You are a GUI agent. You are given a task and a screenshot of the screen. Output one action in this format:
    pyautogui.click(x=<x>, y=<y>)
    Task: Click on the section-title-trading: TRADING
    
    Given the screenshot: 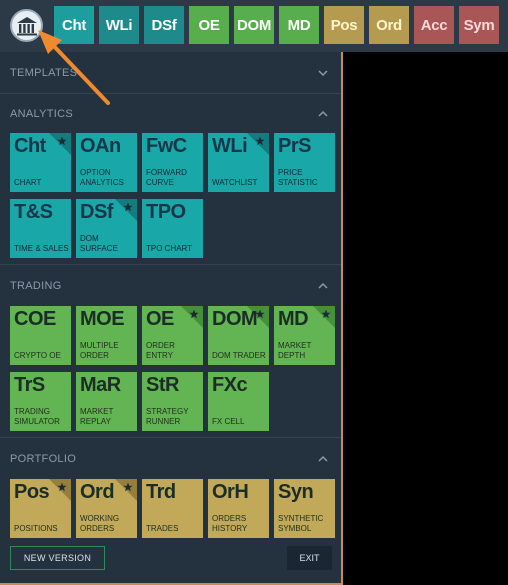 What is the action you would take?
    pyautogui.click(x=36, y=286)
    